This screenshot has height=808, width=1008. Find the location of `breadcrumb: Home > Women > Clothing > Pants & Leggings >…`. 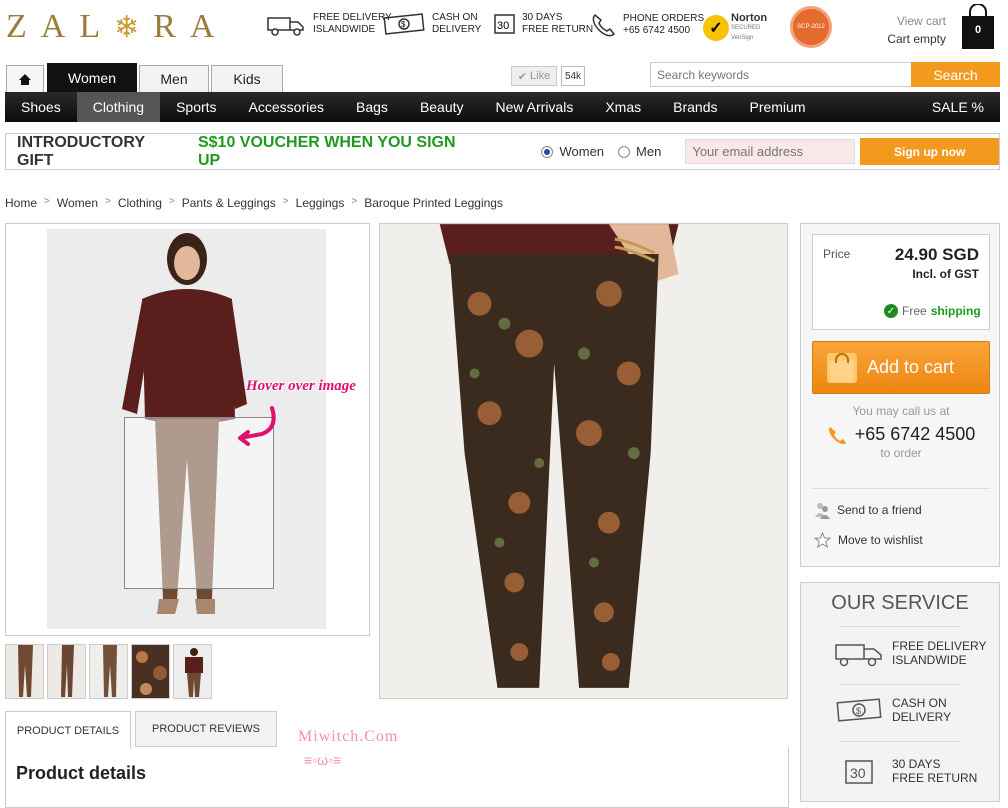

breadcrumb: Home > Women > Clothing > Pants & Leggings >… is located at coordinates (254, 203).